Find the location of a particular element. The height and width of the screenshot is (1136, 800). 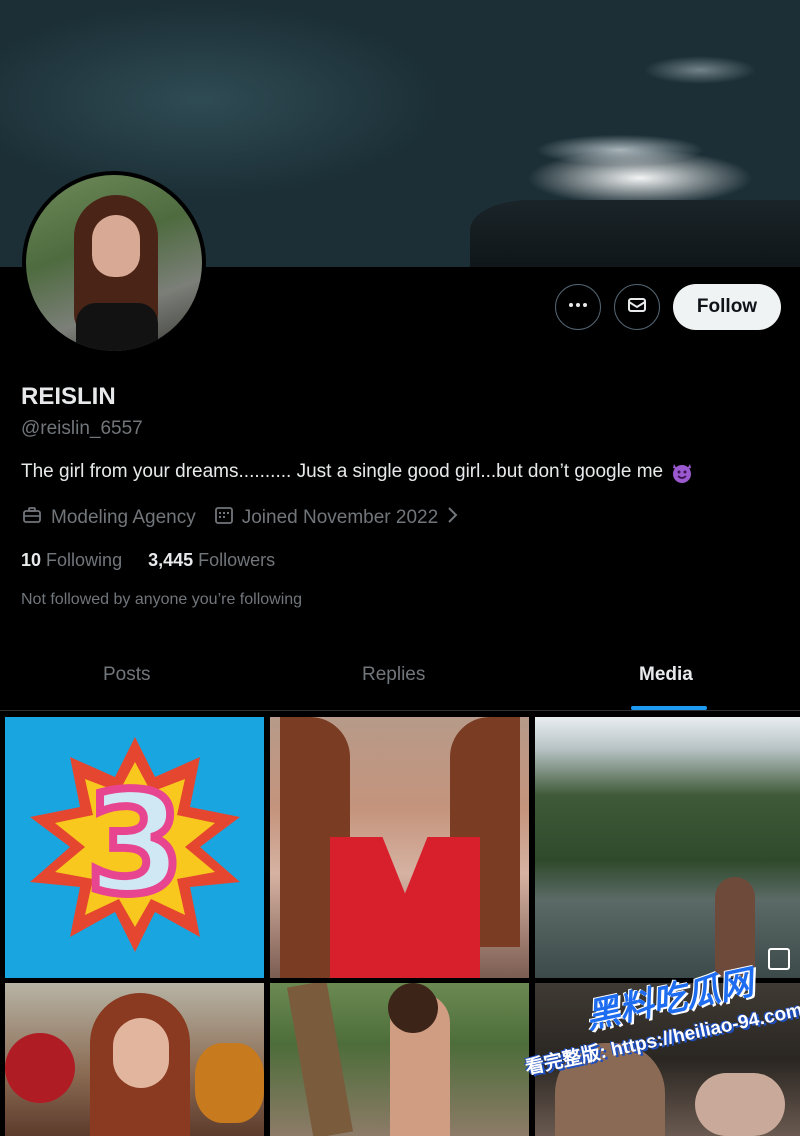

smiling-devil-emoji is located at coordinates (682, 472).